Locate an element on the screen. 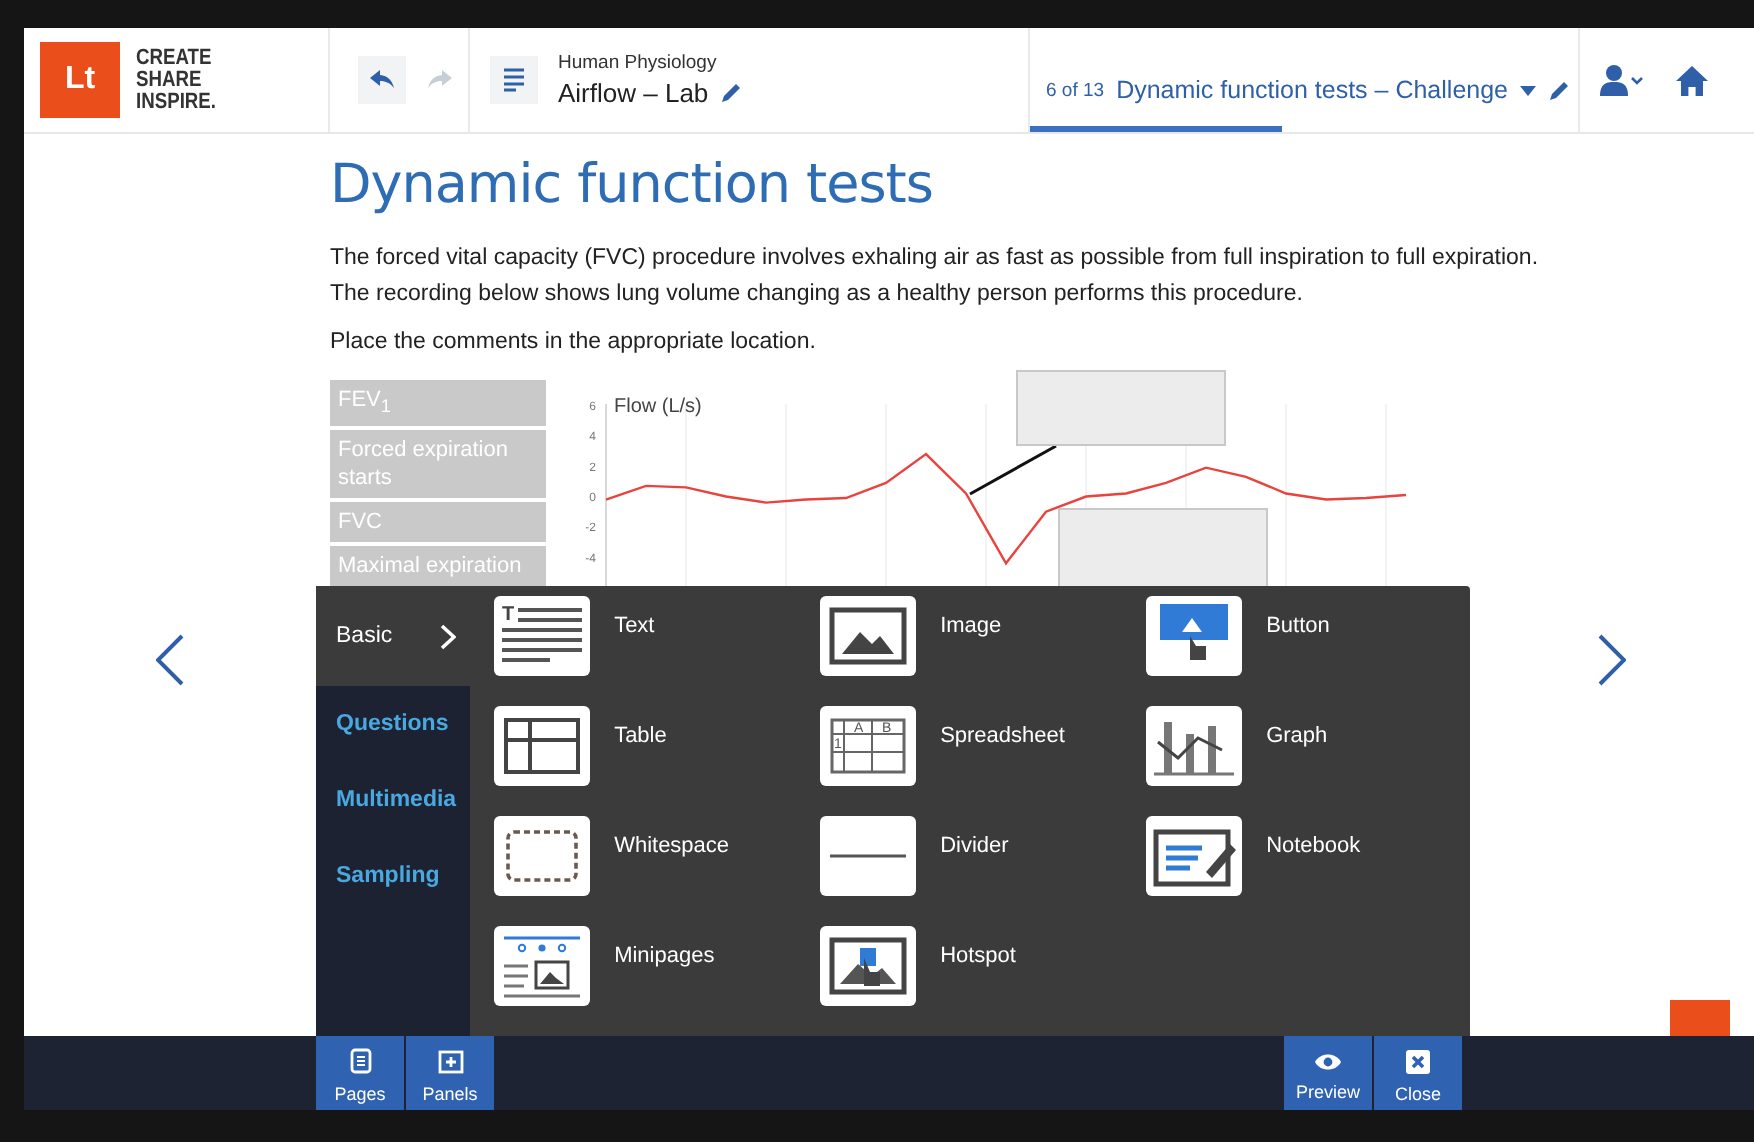 Image resolution: width=1754 pixels, height=1142 pixels. element-label: Text is located at coordinates (634, 625).